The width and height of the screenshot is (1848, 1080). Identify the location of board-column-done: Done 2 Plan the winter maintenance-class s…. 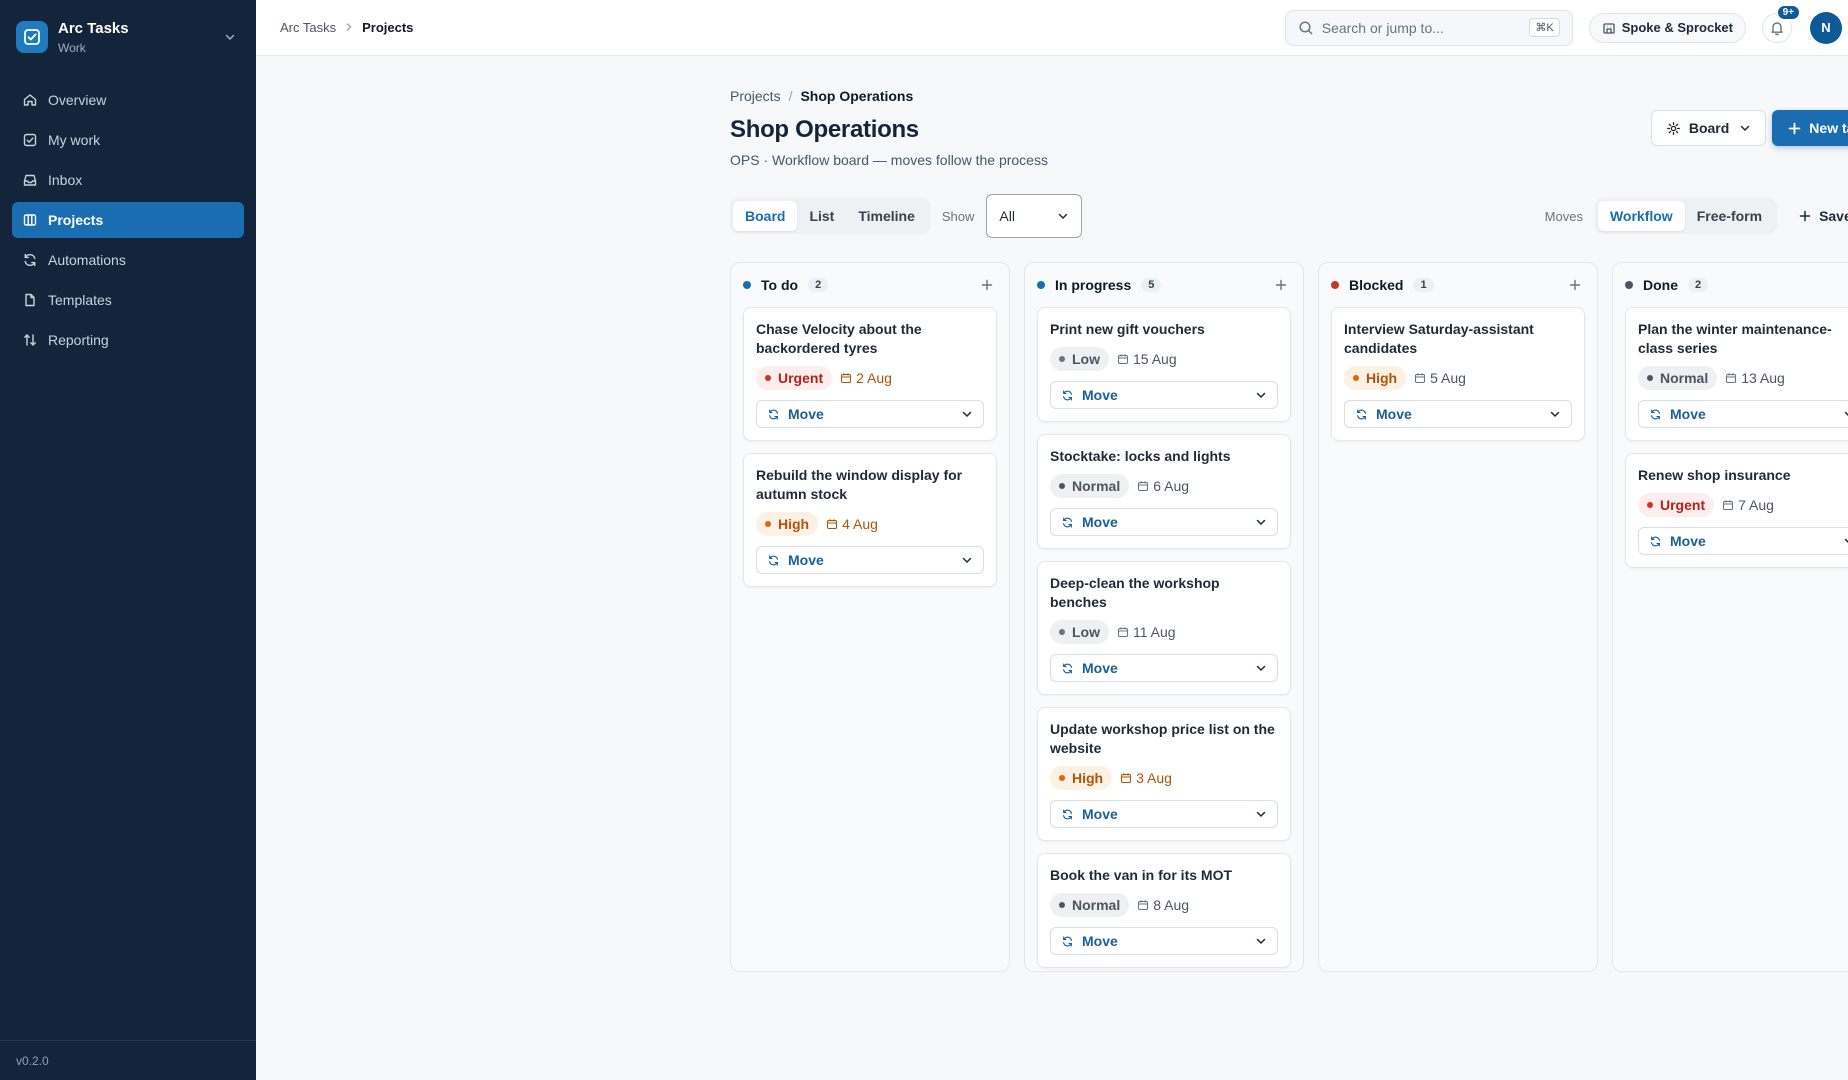
(1730, 617).